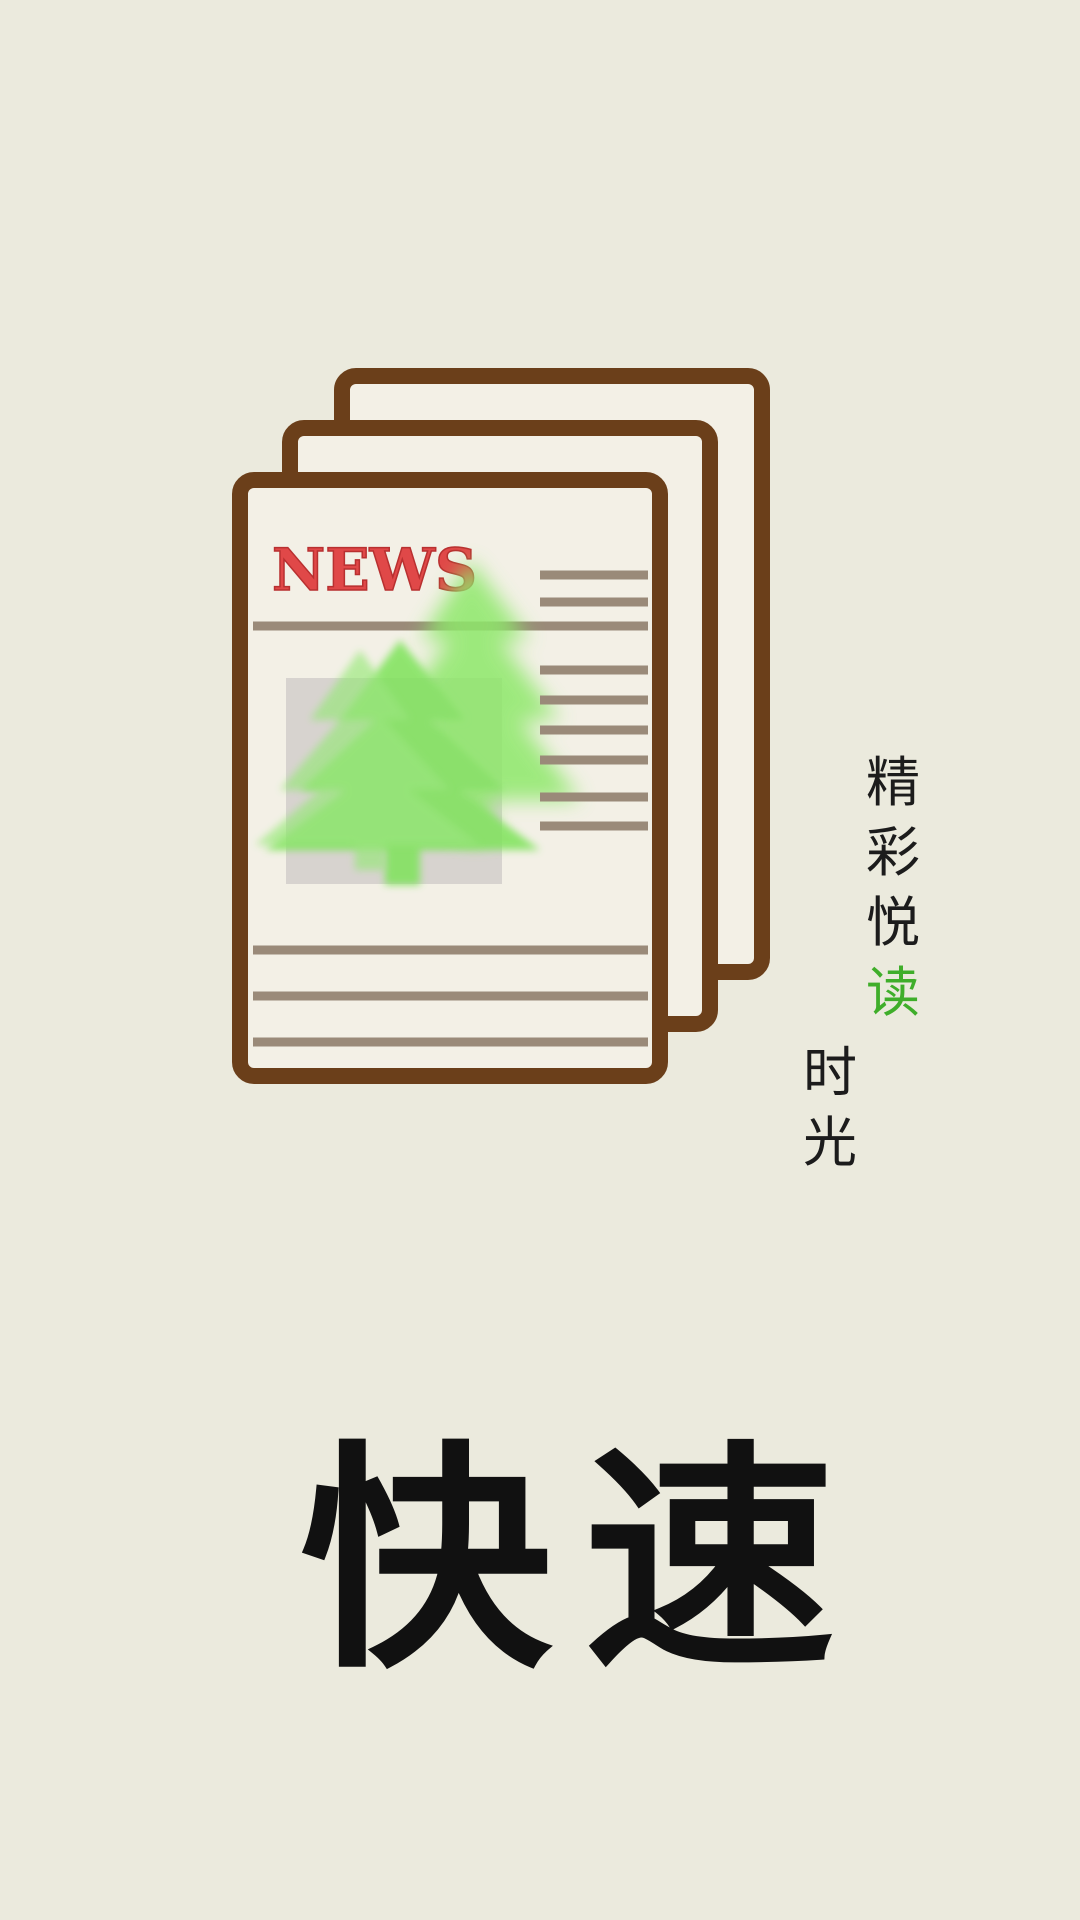  Describe the element at coordinates (374, 570) in the screenshot. I see `news-masthead: NEWS` at that location.